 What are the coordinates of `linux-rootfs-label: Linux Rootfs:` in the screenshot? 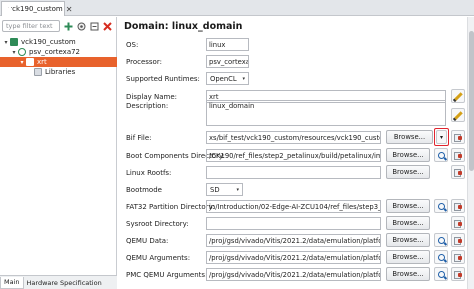 It's located at (149, 173).